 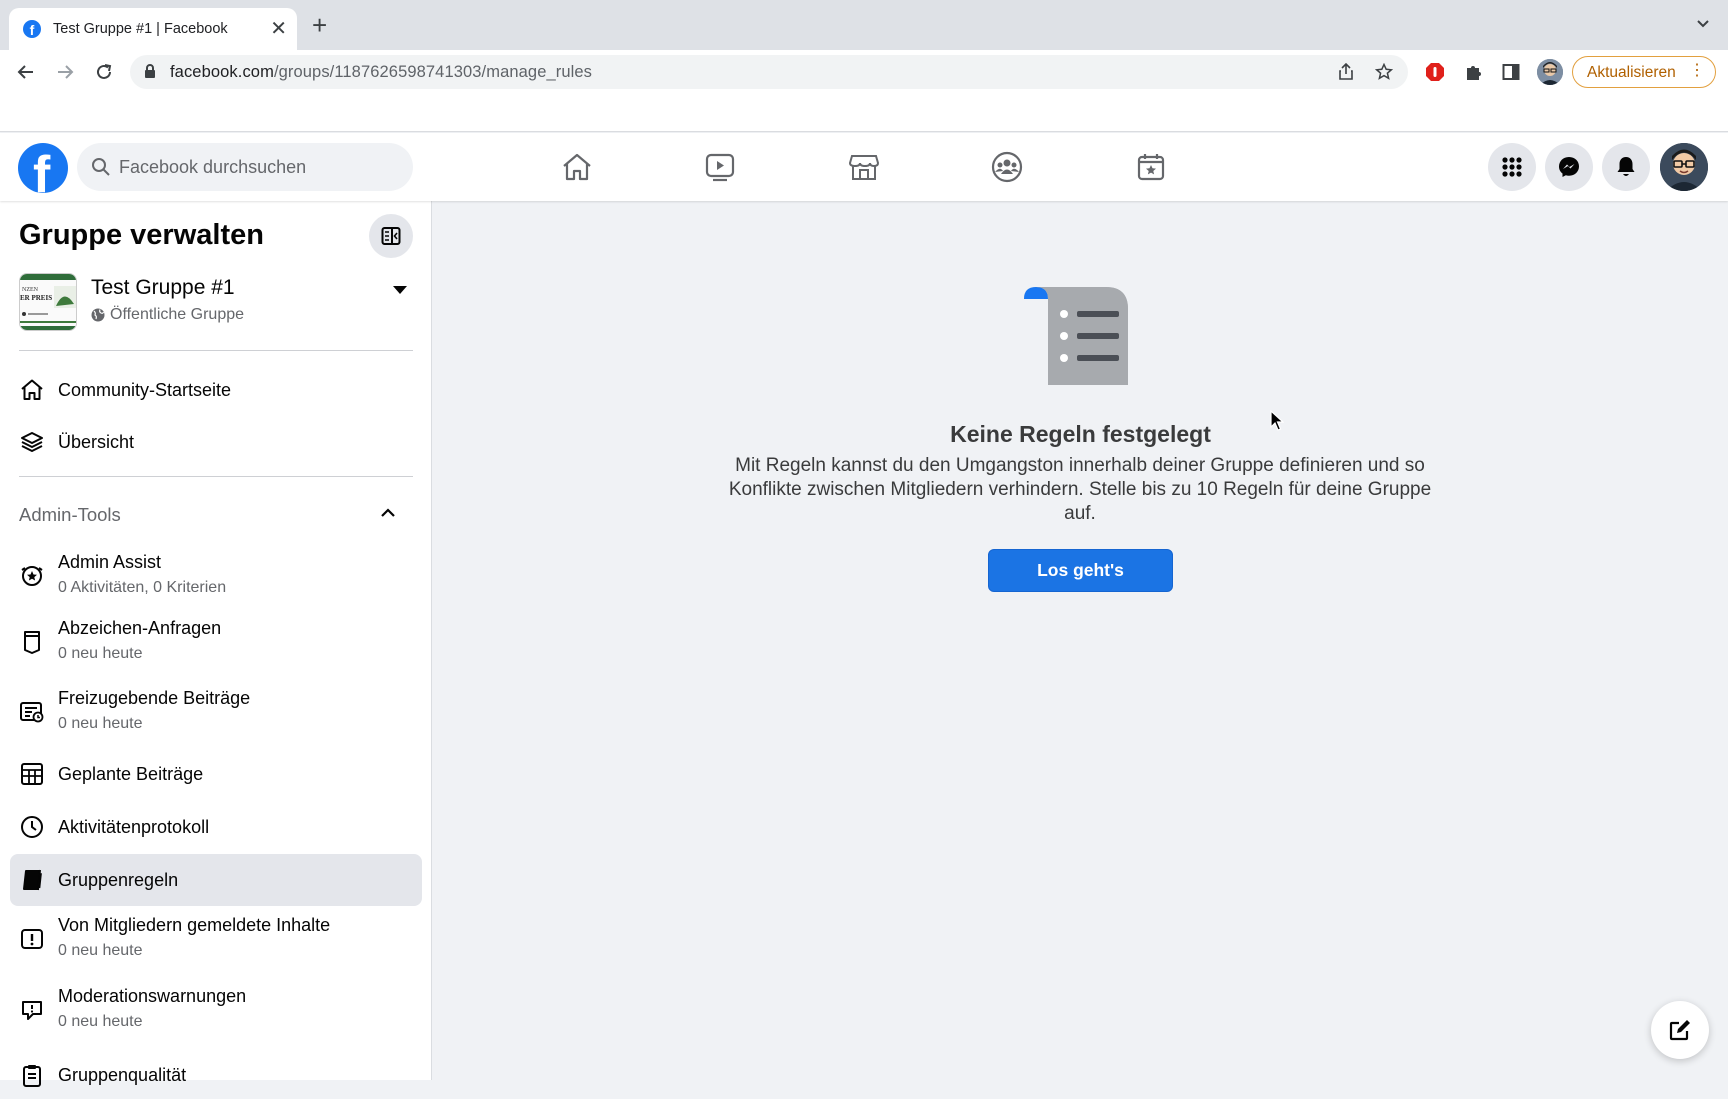 What do you see at coordinates (98, 315) in the screenshot?
I see `globe-icon` at bounding box center [98, 315].